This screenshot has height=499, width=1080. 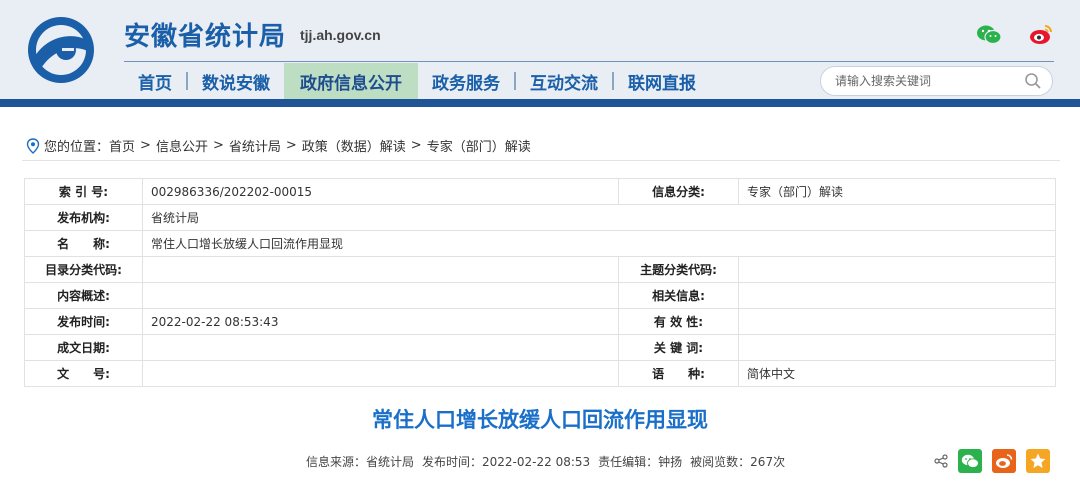 I want to click on header-bar, so click(x=540, y=103).